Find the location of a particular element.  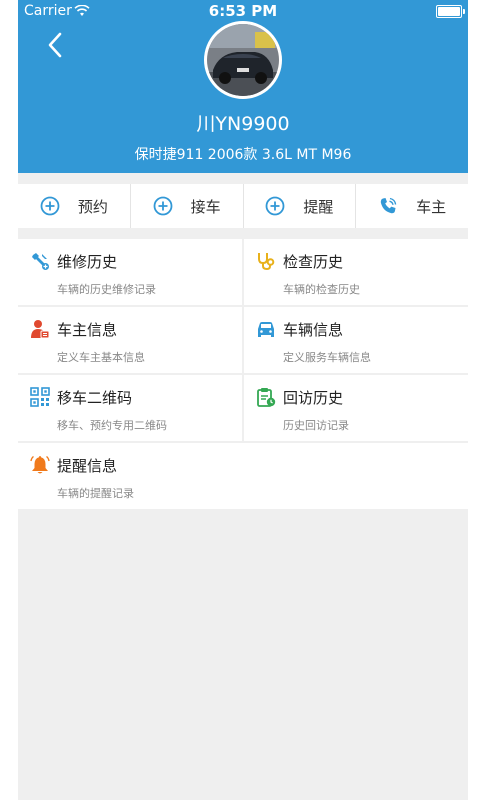

menu-title: 提醒信息 is located at coordinates (87, 466).